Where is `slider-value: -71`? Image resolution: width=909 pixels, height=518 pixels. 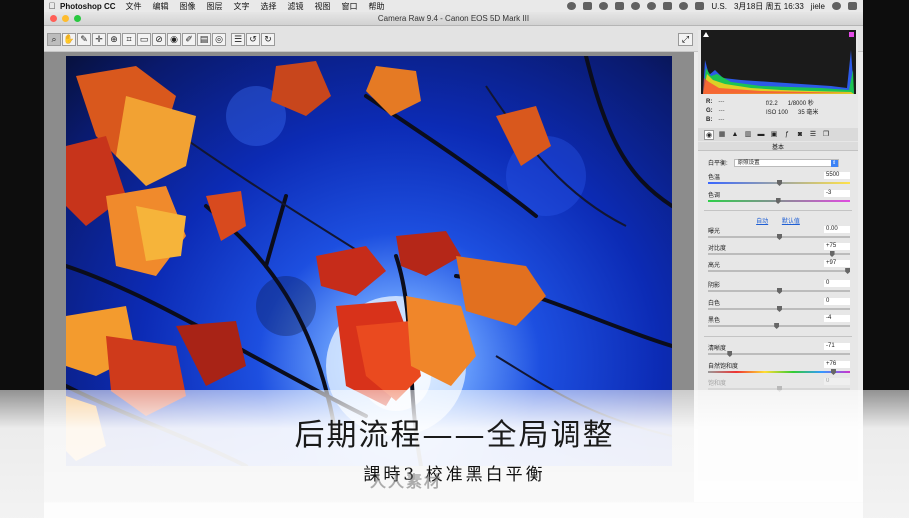
slider-value: -71 is located at coordinates (837, 346).